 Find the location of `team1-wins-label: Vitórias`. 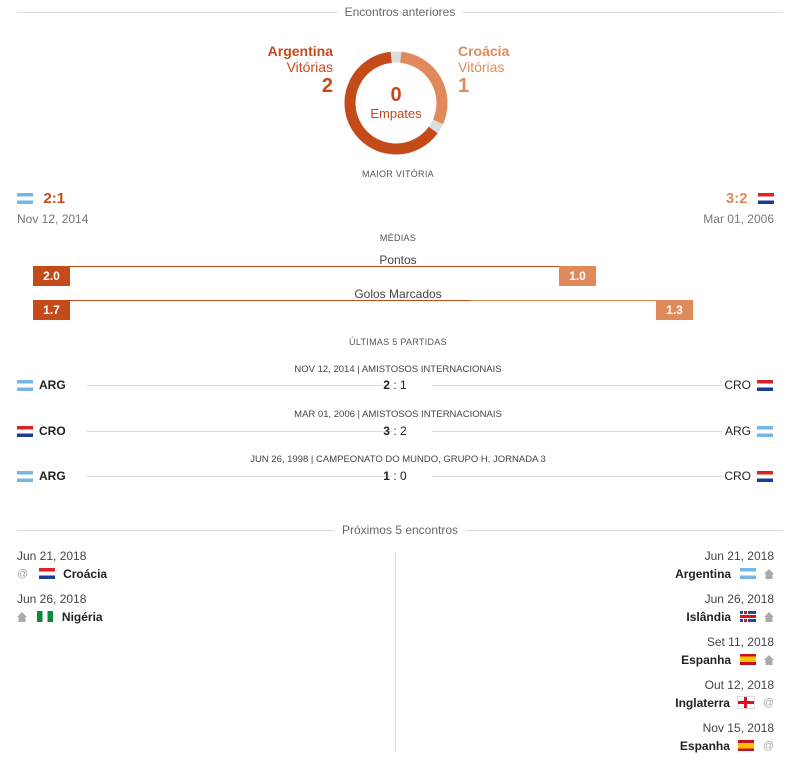

team1-wins-label: Vitórias is located at coordinates (309, 67).